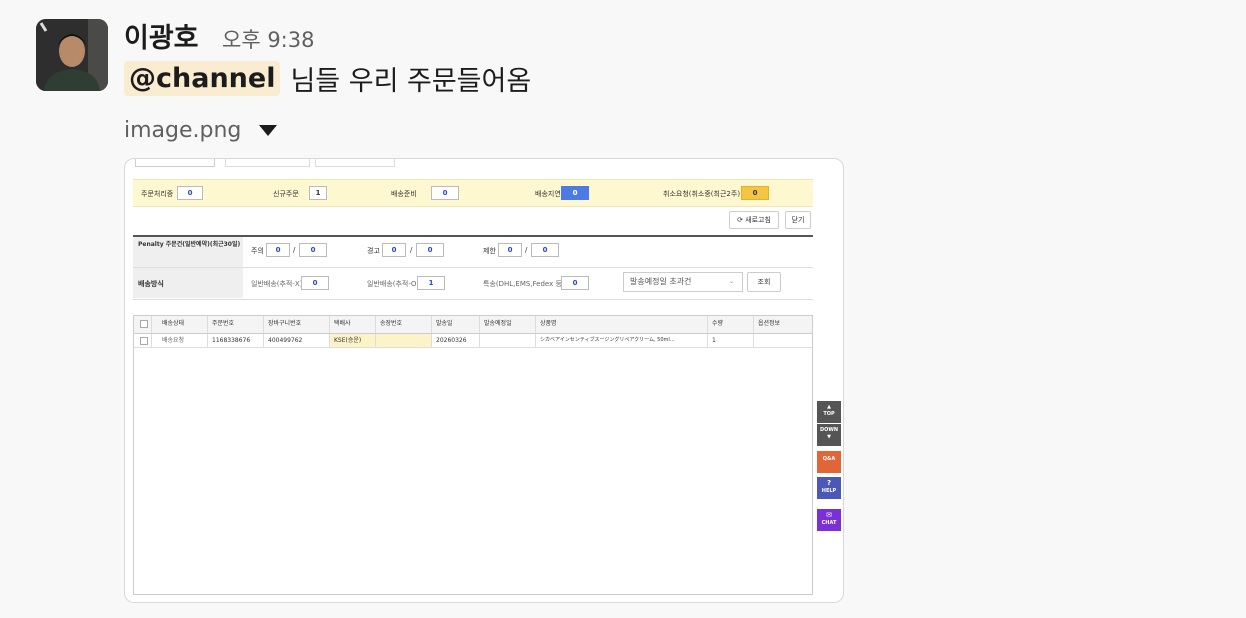 Image resolution: width=1246 pixels, height=618 pixels. Describe the element at coordinates (783, 340) in the screenshot. I see `cell-options` at that location.